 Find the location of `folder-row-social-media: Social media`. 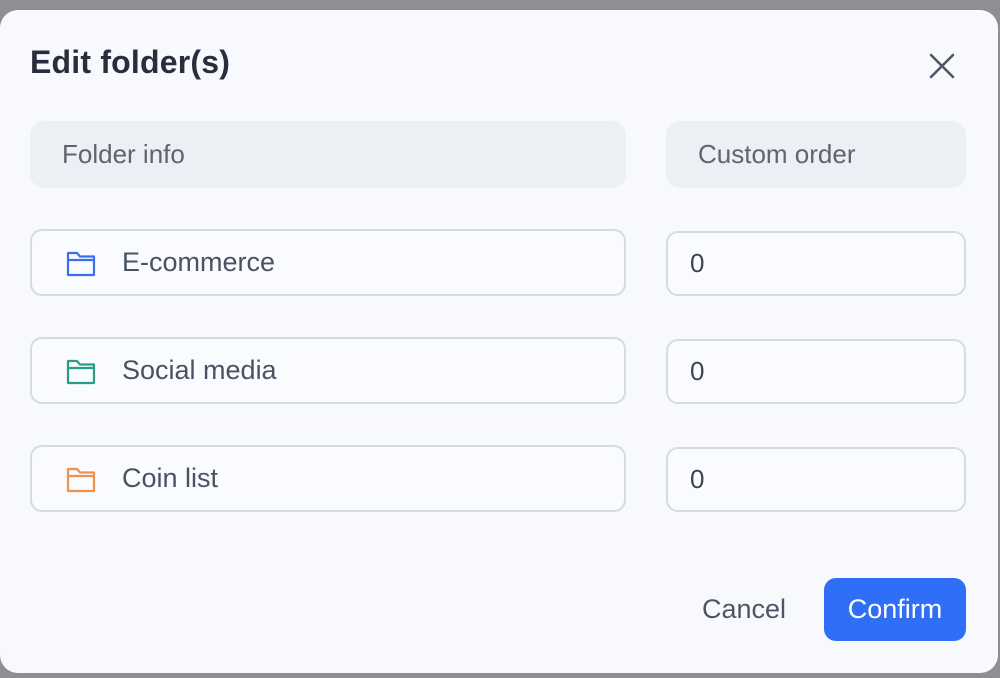

folder-row-social-media: Social media is located at coordinates (328, 370).